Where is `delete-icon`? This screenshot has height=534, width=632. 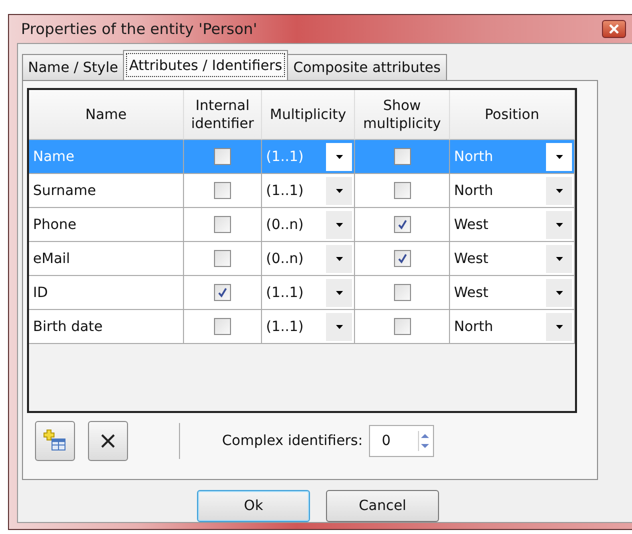
delete-icon is located at coordinates (108, 441).